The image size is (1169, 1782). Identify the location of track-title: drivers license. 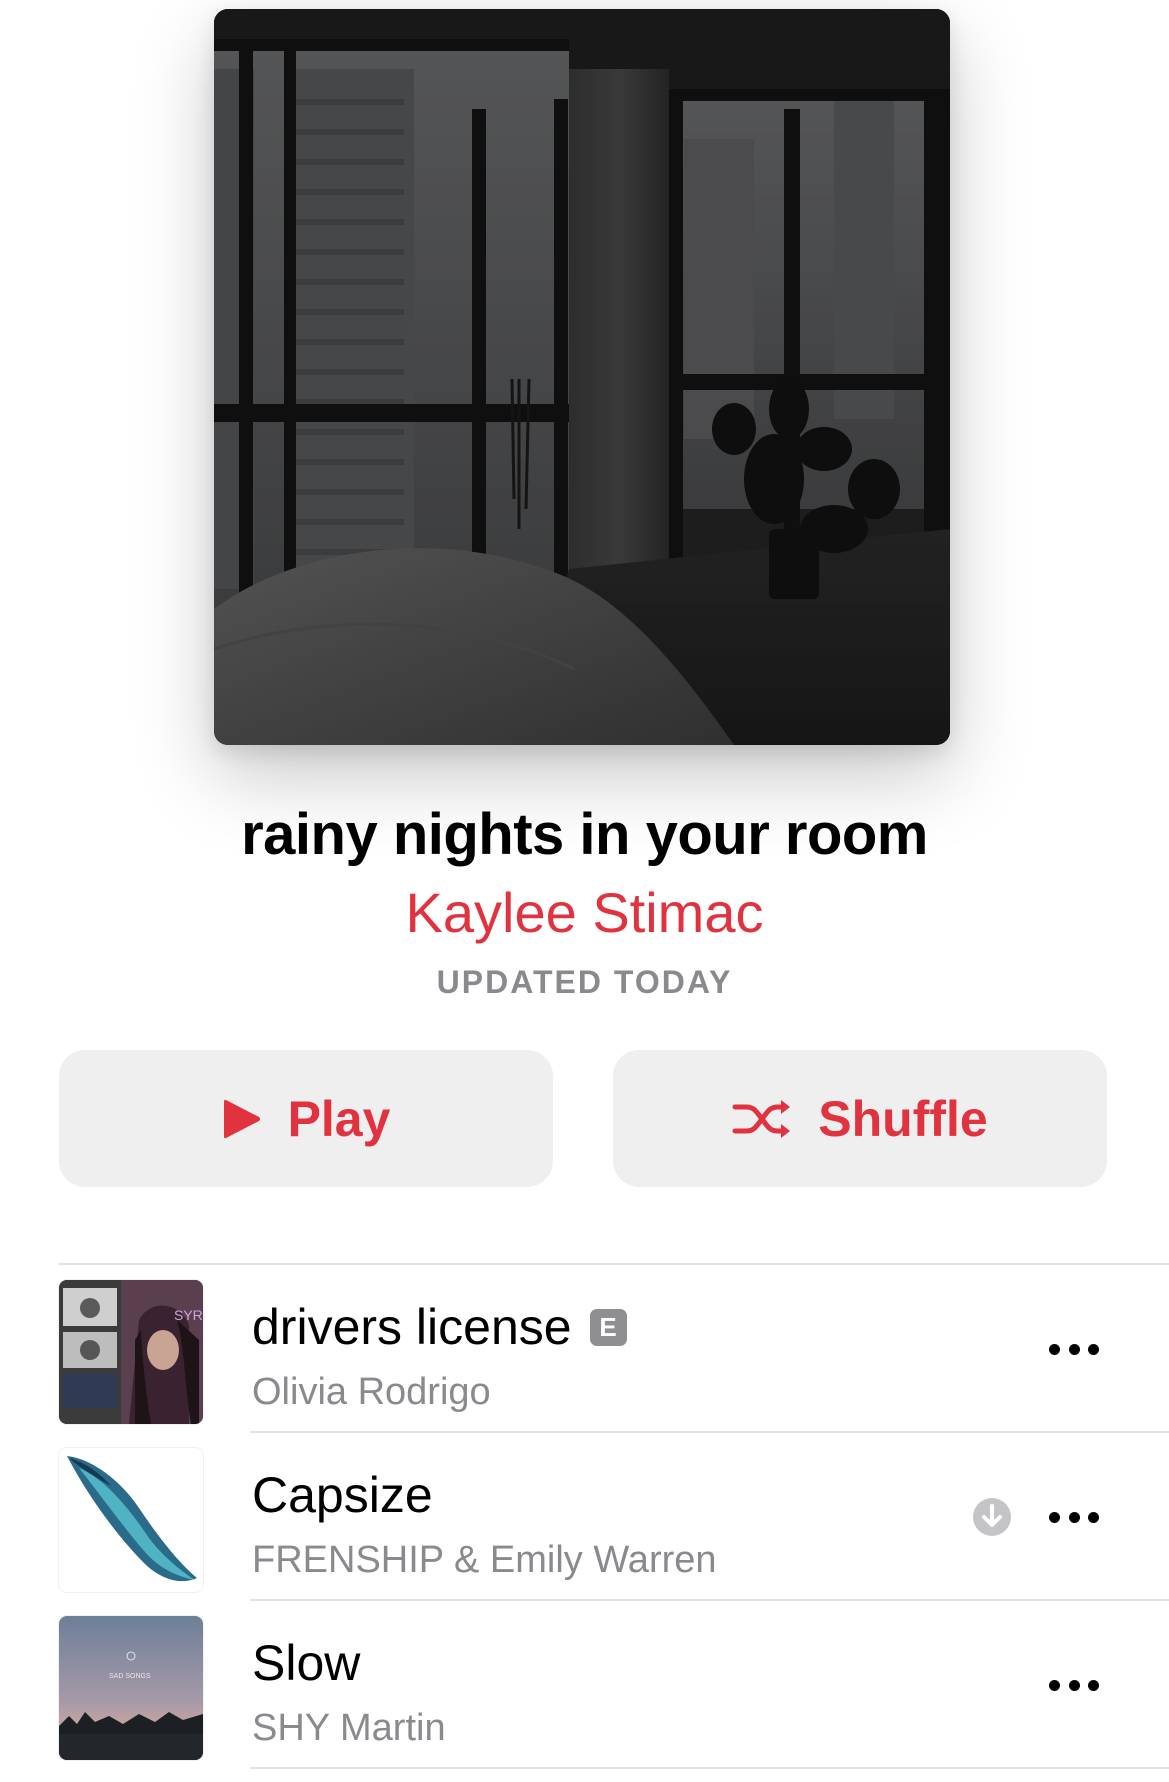
(412, 1327).